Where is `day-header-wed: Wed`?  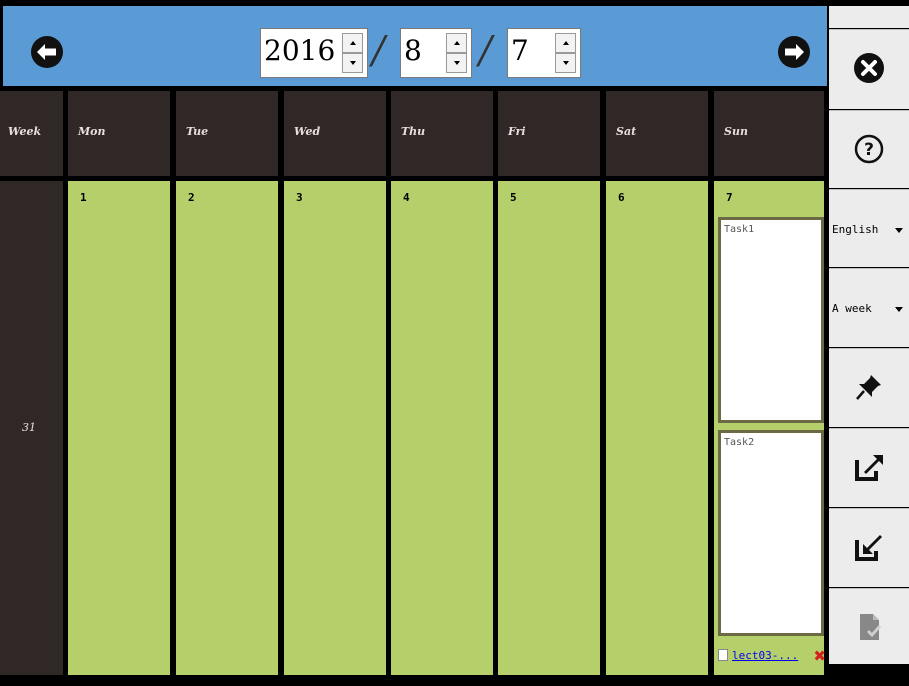
day-header-wed: Wed is located at coordinates (335, 133).